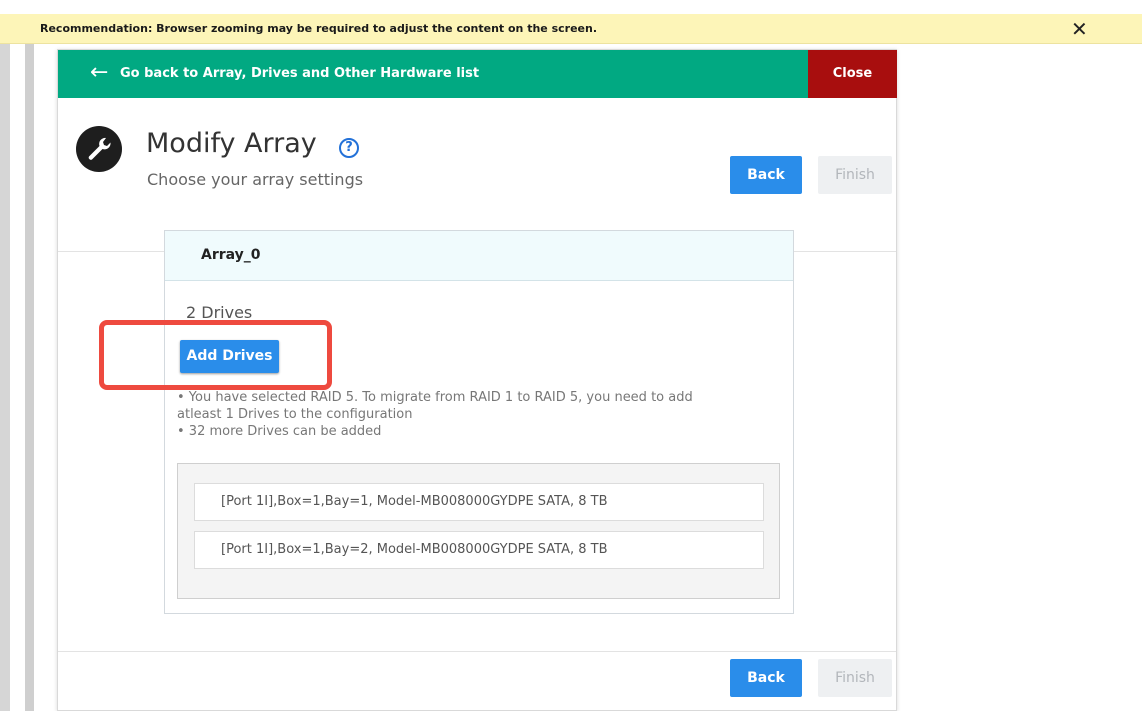 The image size is (1142, 711). Describe the element at coordinates (99, 72) in the screenshot. I see `arrow-left-icon: ←` at that location.